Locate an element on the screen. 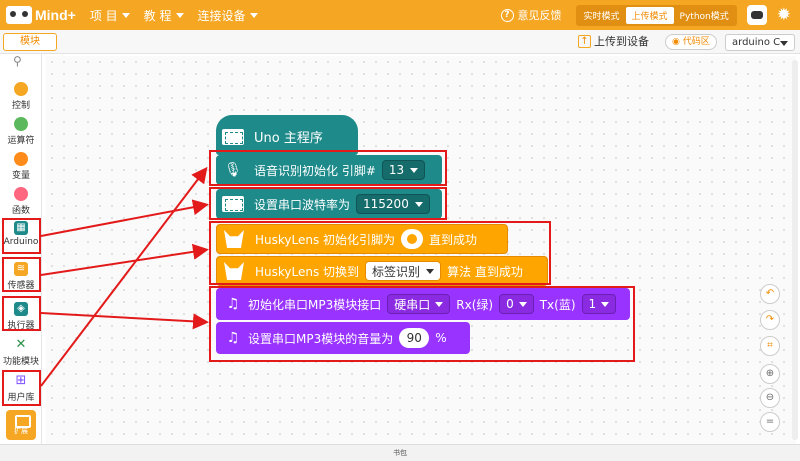  zoom-out-icon: ⊖ is located at coordinates (770, 398).